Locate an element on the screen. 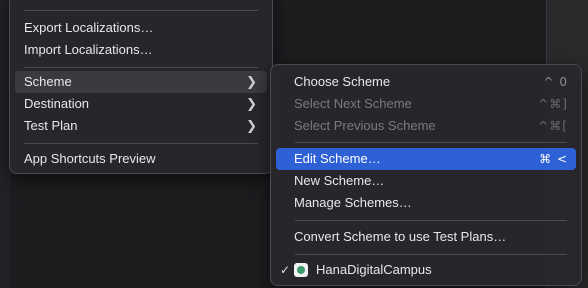 The width and height of the screenshot is (588, 288). shortcut-label: ^ 0 is located at coordinates (555, 82).